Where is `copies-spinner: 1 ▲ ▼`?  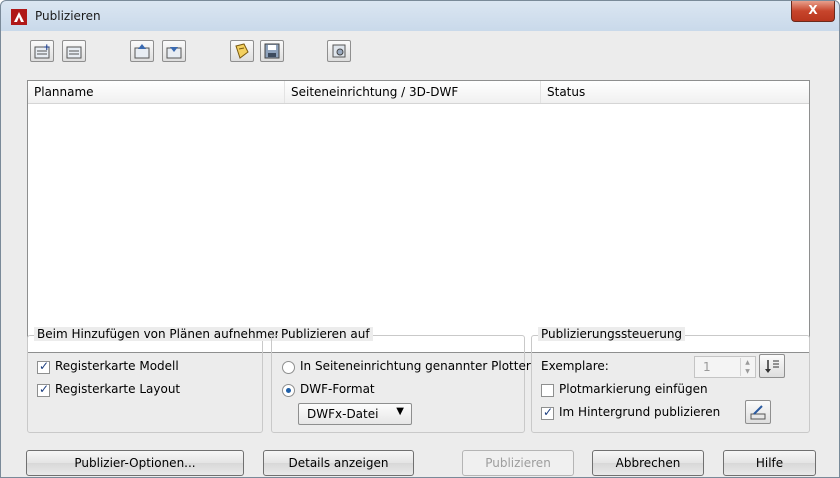
copies-spinner: 1 ▲ ▼ is located at coordinates (725, 367).